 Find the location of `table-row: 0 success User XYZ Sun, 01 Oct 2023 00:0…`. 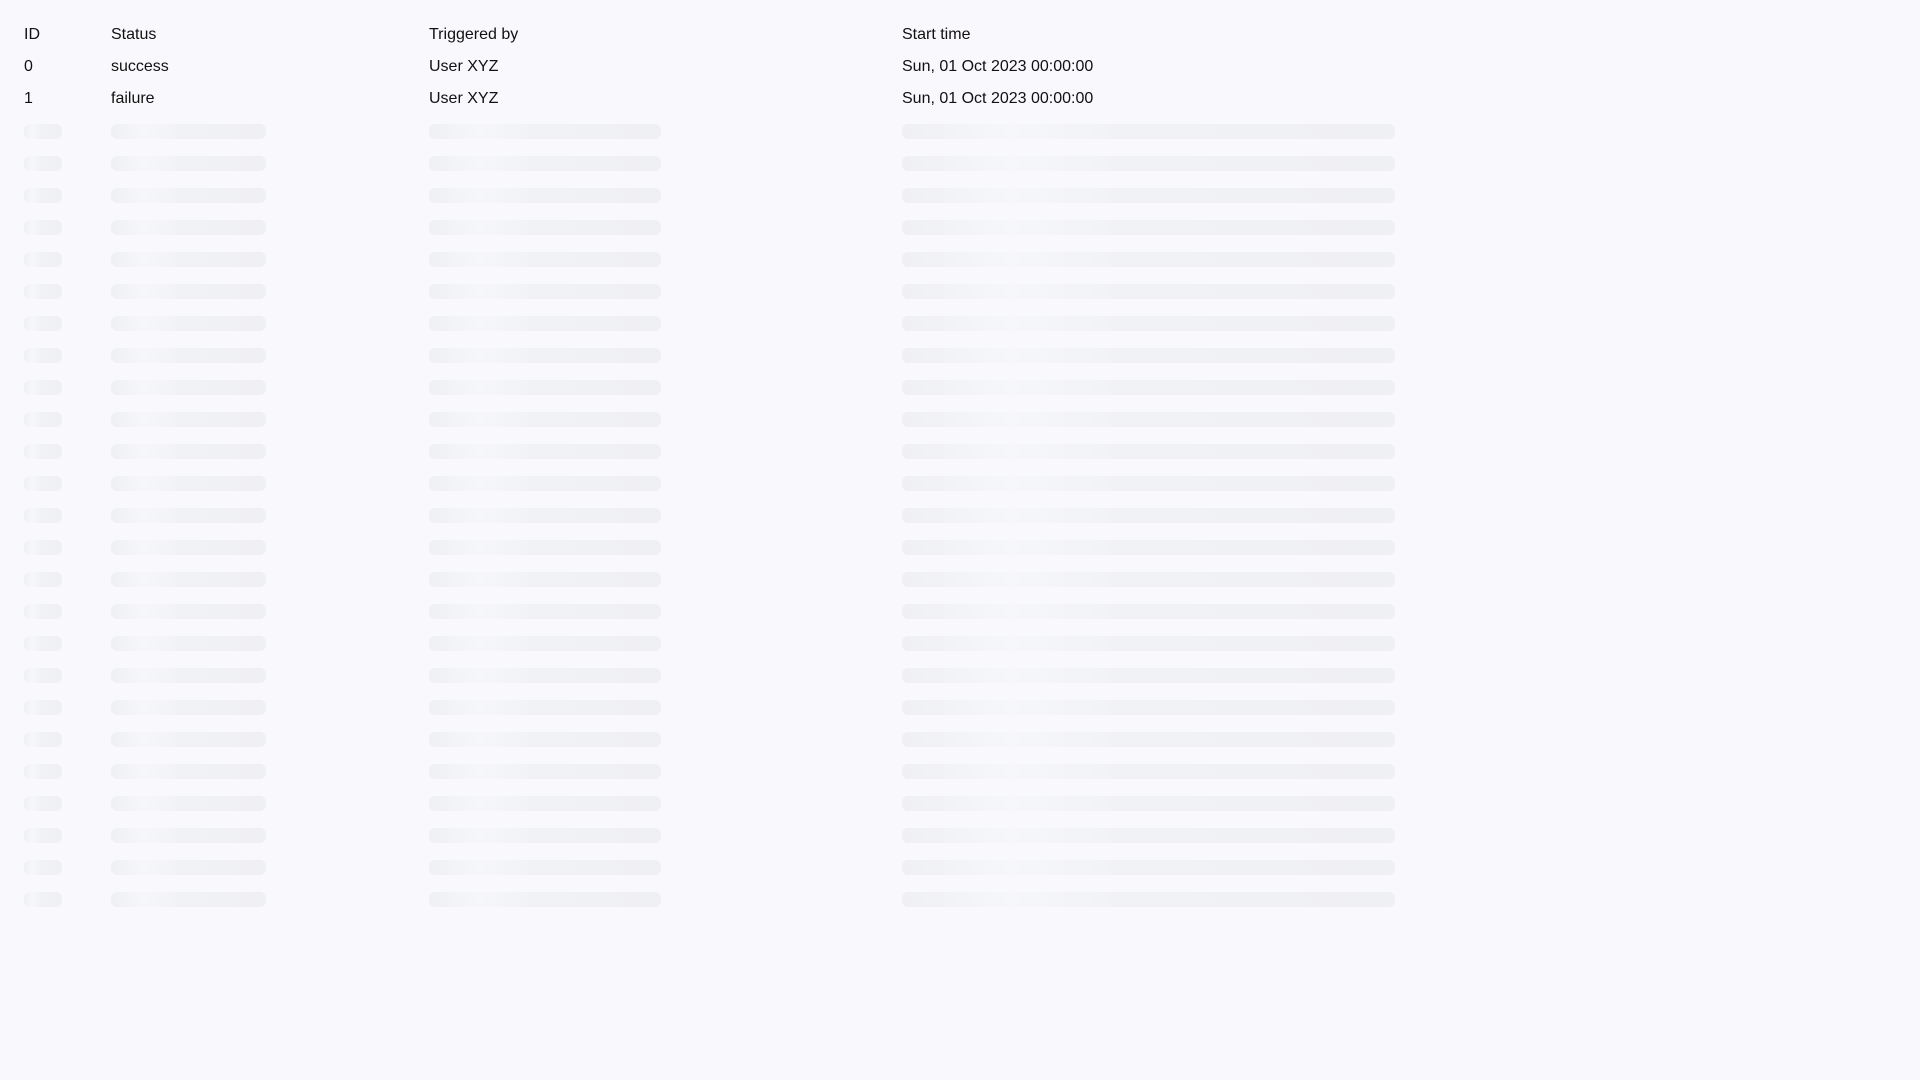

table-row: 0 success User XYZ Sun, 01 Oct 2023 00:0… is located at coordinates (960, 70).